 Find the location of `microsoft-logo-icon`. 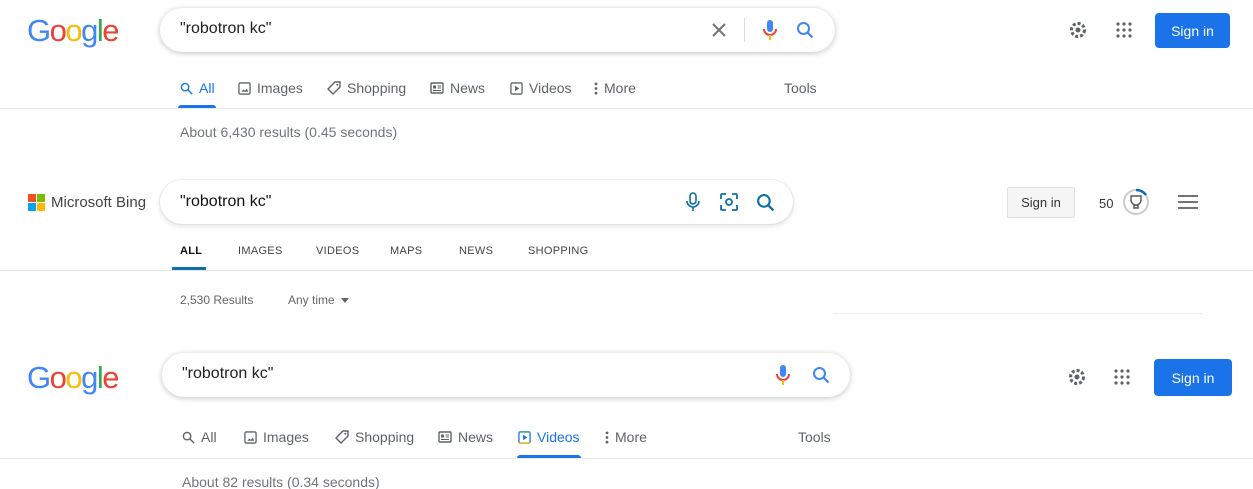

microsoft-logo-icon is located at coordinates (36, 202).